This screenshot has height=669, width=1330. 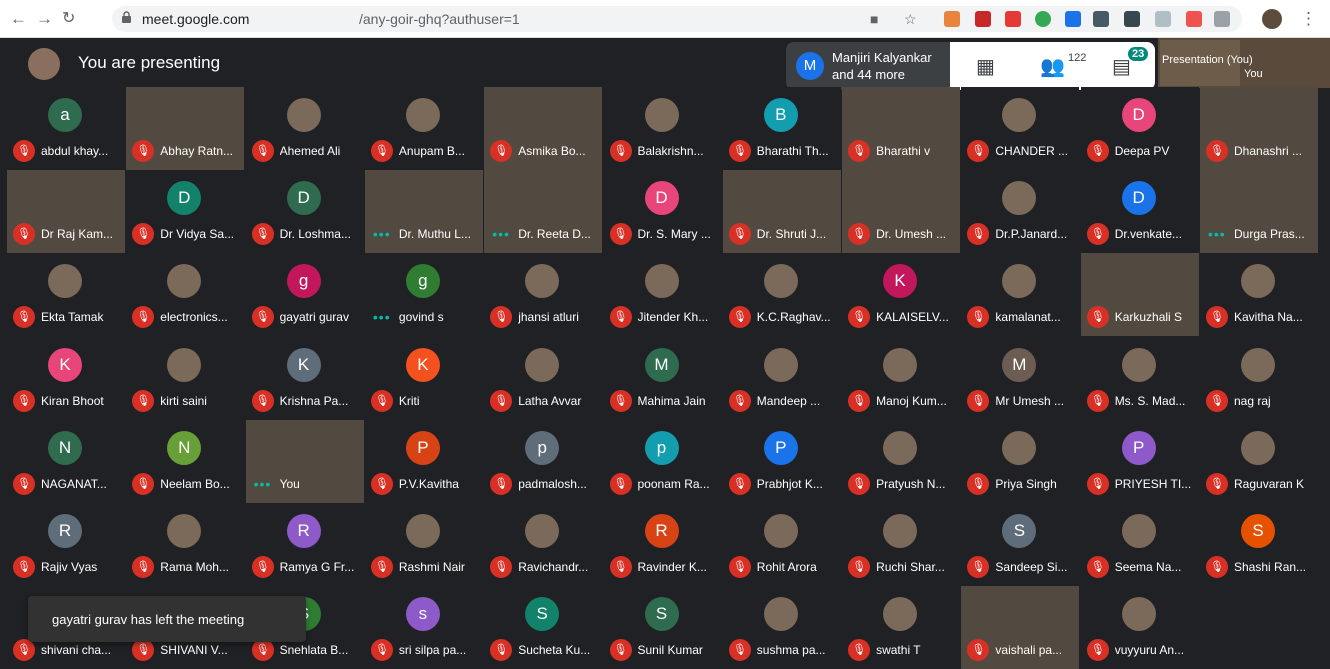 What do you see at coordinates (868, 66) in the screenshot?
I see `participants-badge: M Manjiri Kalyankar and 44 more` at bounding box center [868, 66].